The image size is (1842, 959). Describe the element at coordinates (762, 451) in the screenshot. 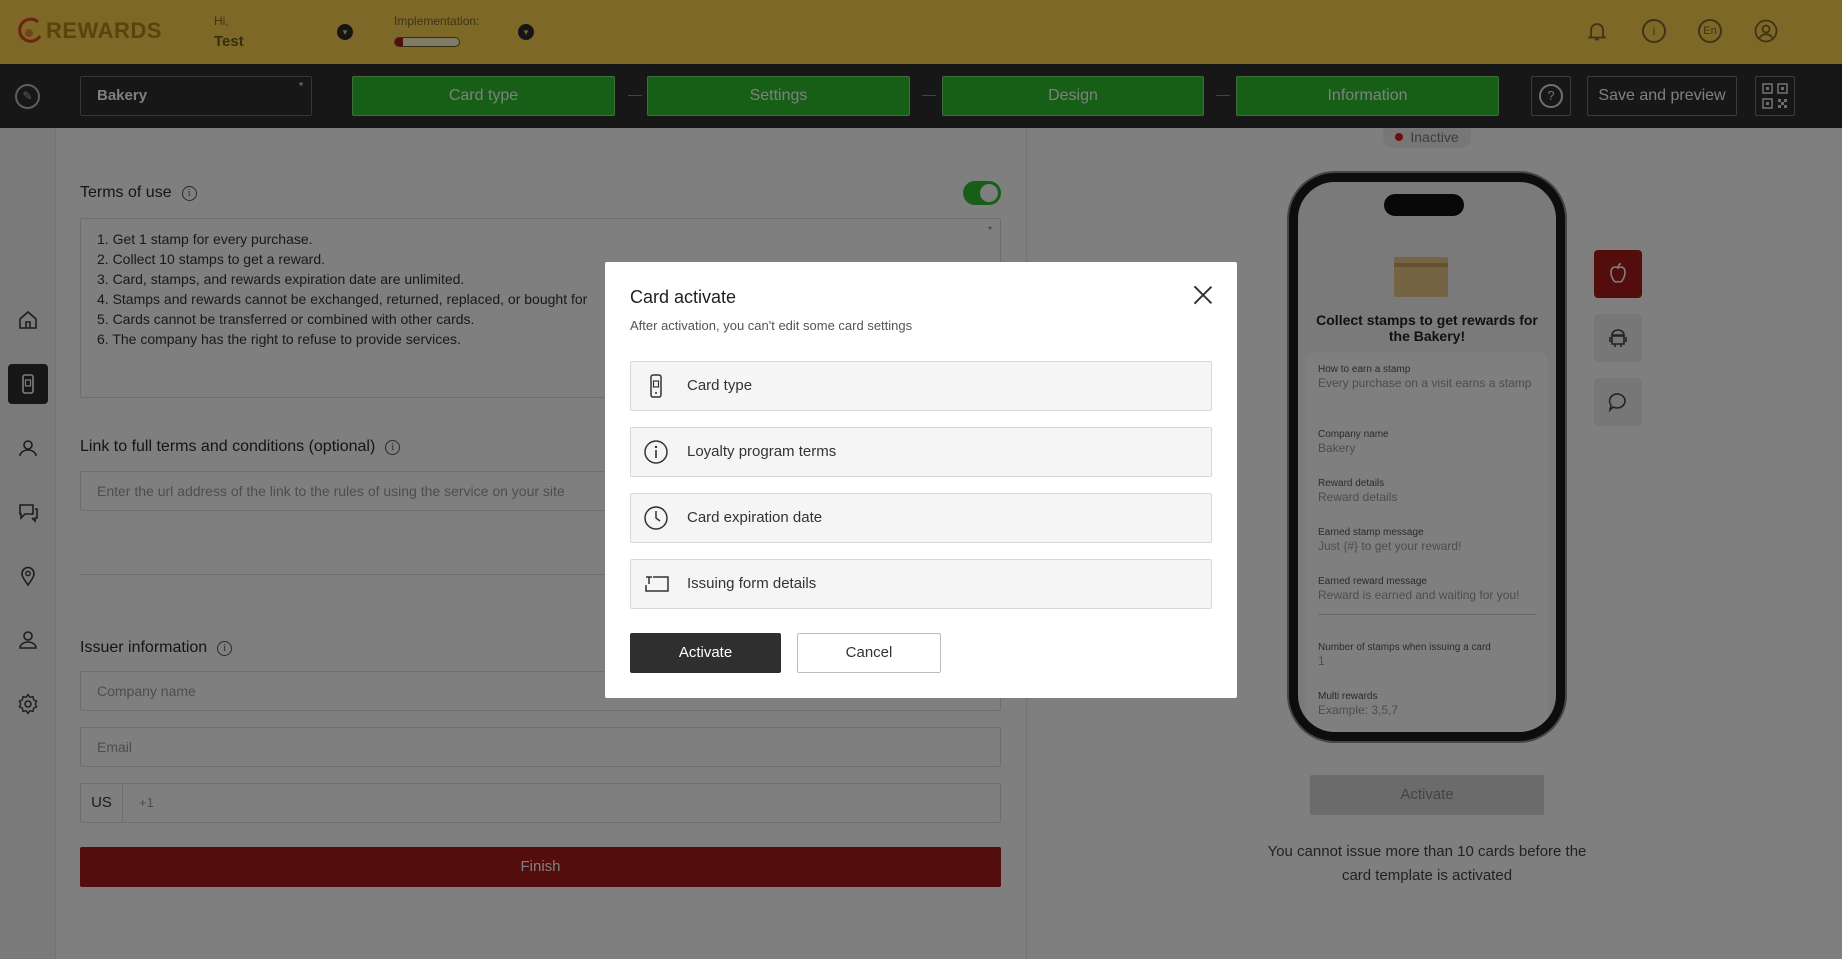

I see `locked-setting-label: Loyalty program terms` at that location.